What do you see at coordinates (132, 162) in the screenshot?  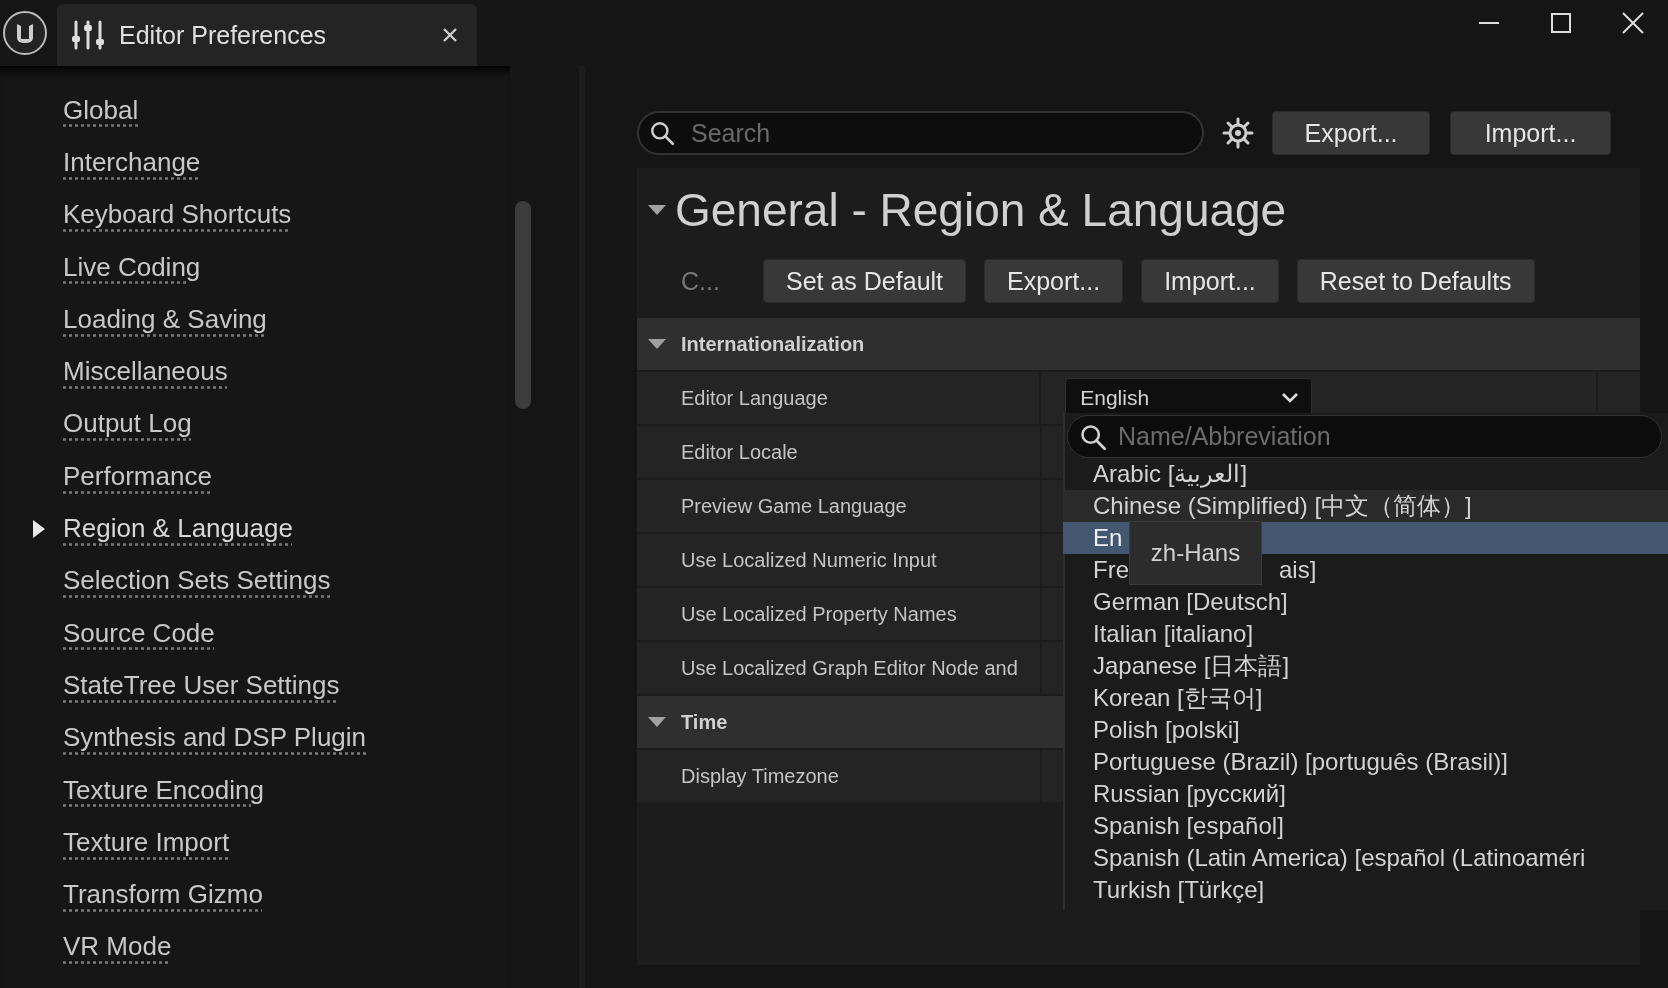 I see `sidebar-link: Interchange` at bounding box center [132, 162].